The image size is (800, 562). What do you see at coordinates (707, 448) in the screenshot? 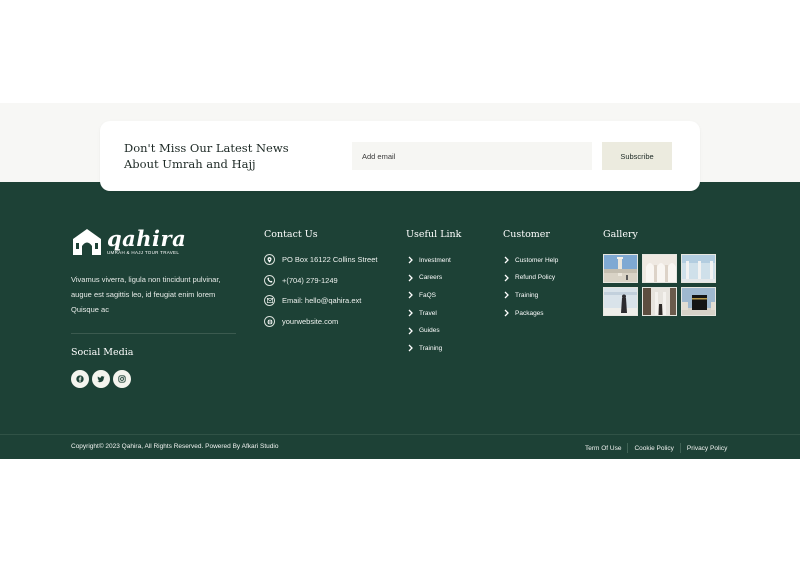
I see `privacy-policy-link: Privacy Policy` at bounding box center [707, 448].